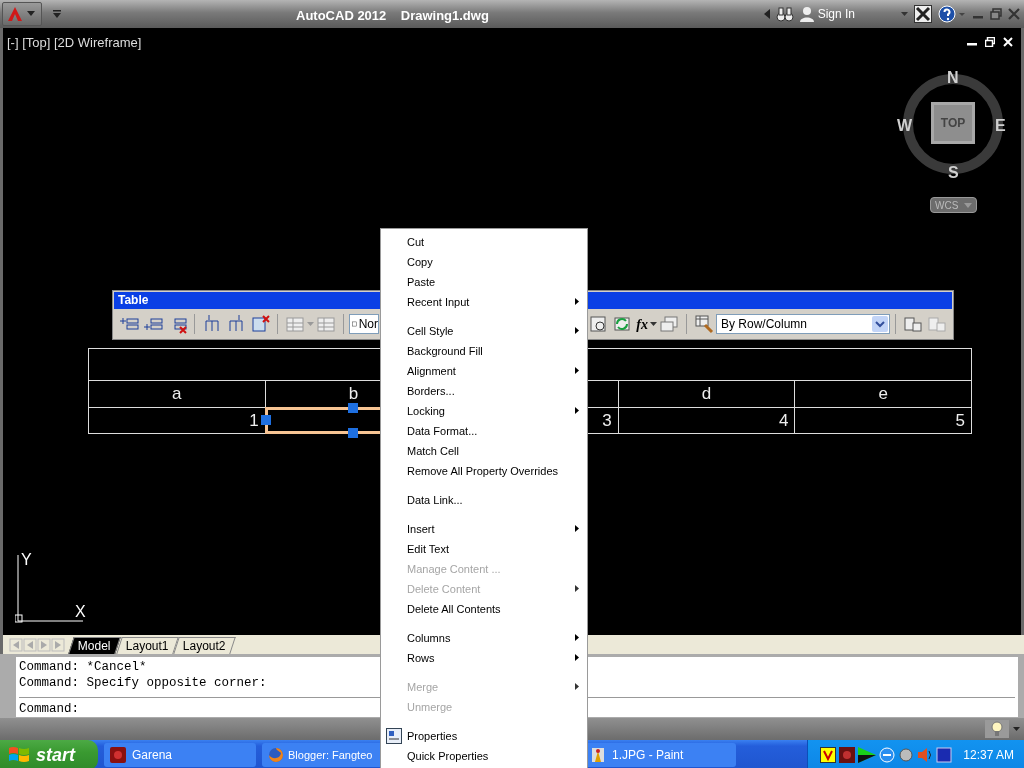 The width and height of the screenshot is (1024, 768). Describe the element at coordinates (118, 755) in the screenshot. I see `app-icon` at that location.